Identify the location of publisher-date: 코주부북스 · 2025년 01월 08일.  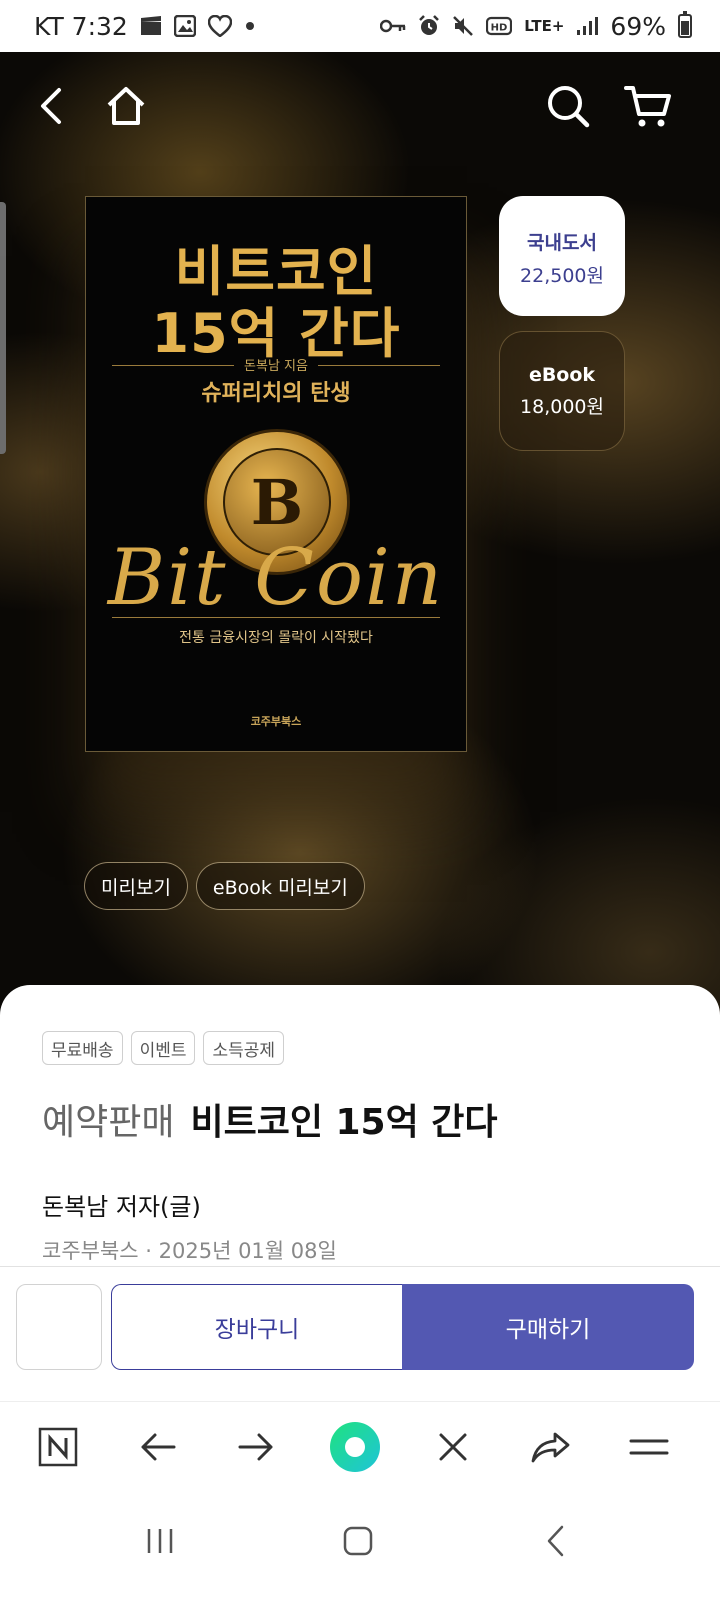
(189, 1251).